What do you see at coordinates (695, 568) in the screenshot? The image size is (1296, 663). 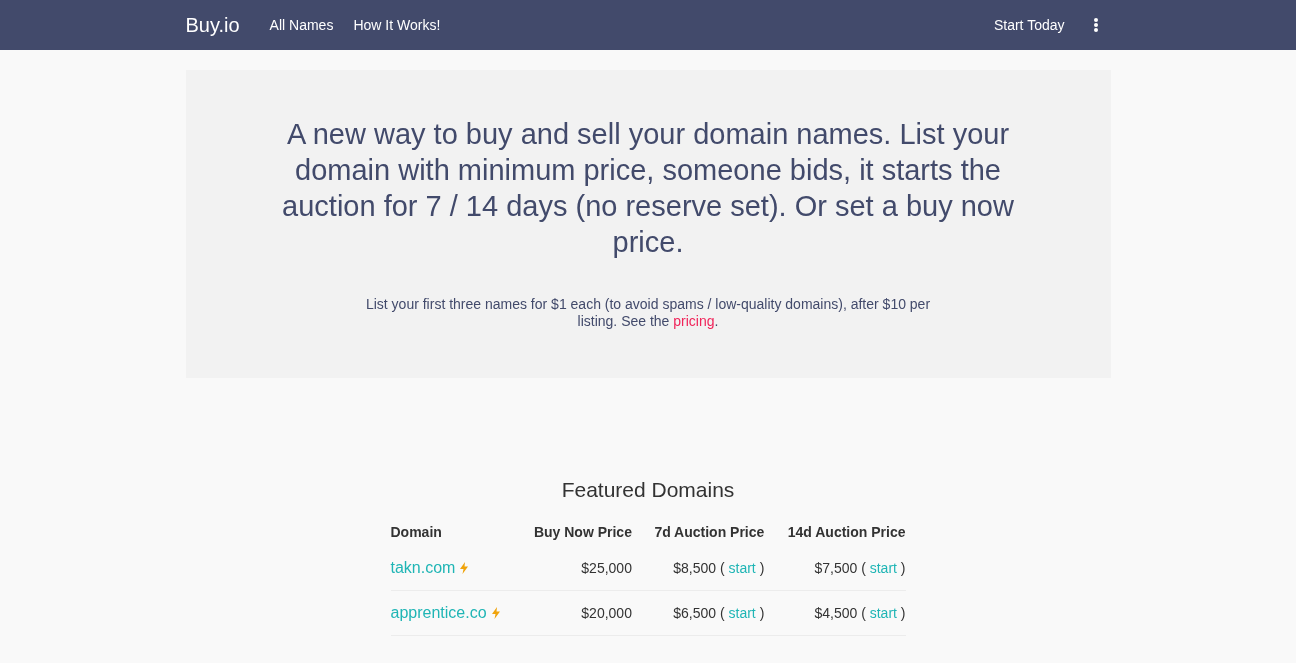 I see `table-cell: $8,500` at bounding box center [695, 568].